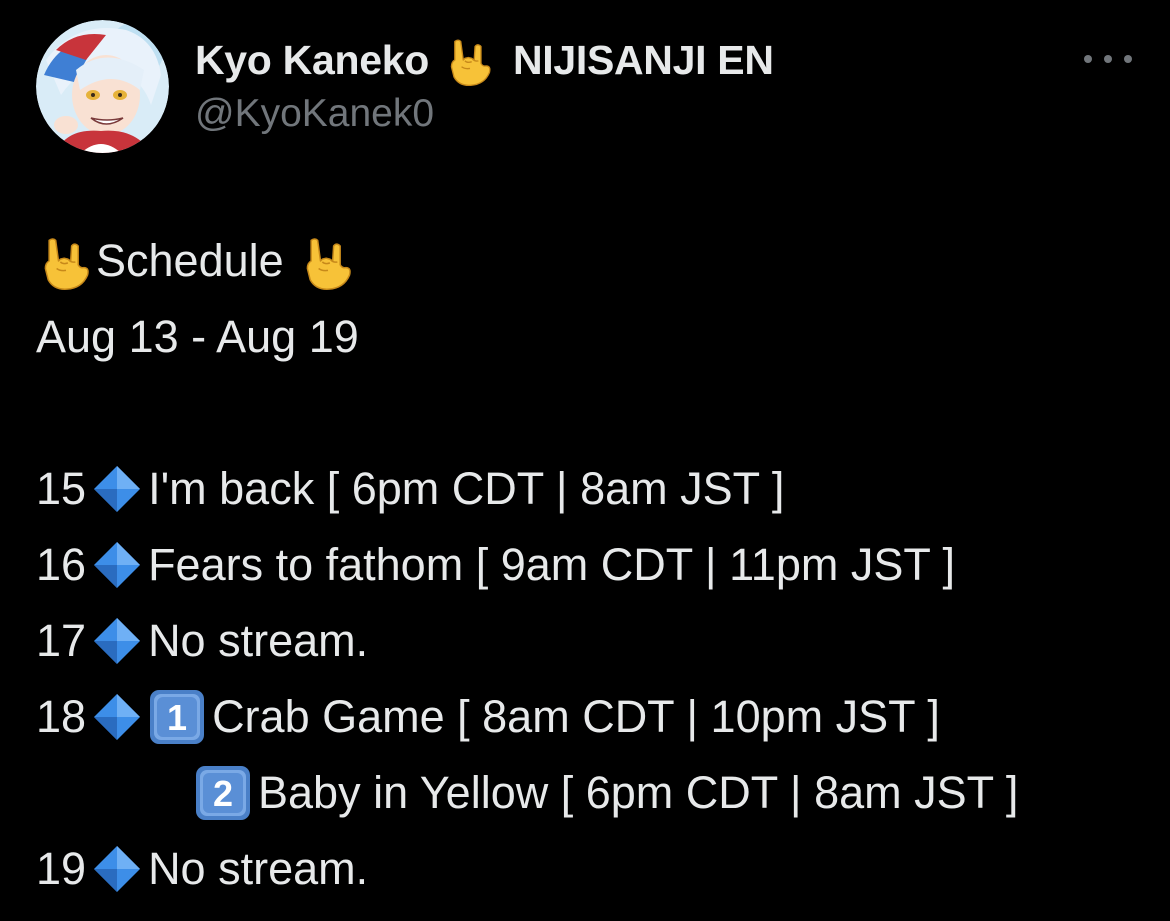 The height and width of the screenshot is (921, 1170). I want to click on author-name-row: Kyo Kaneko NIJISANJI EN, so click(484, 60).